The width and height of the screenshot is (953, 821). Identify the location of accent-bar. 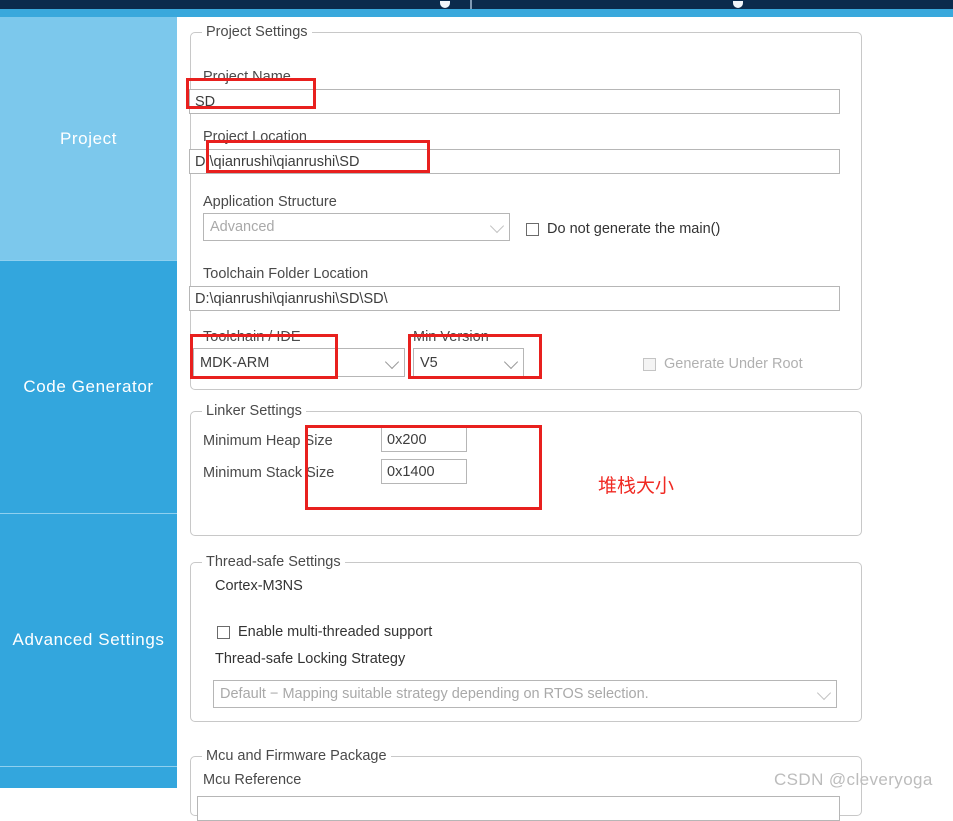
(476, 13).